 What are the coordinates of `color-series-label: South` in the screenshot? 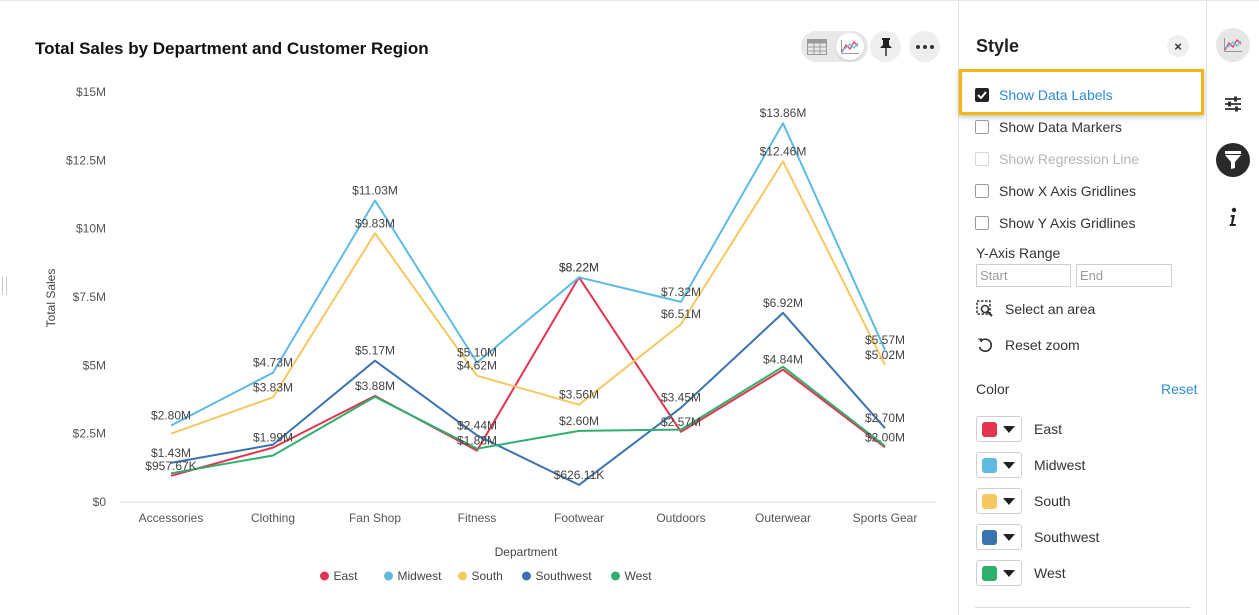 It's located at (1052, 501).